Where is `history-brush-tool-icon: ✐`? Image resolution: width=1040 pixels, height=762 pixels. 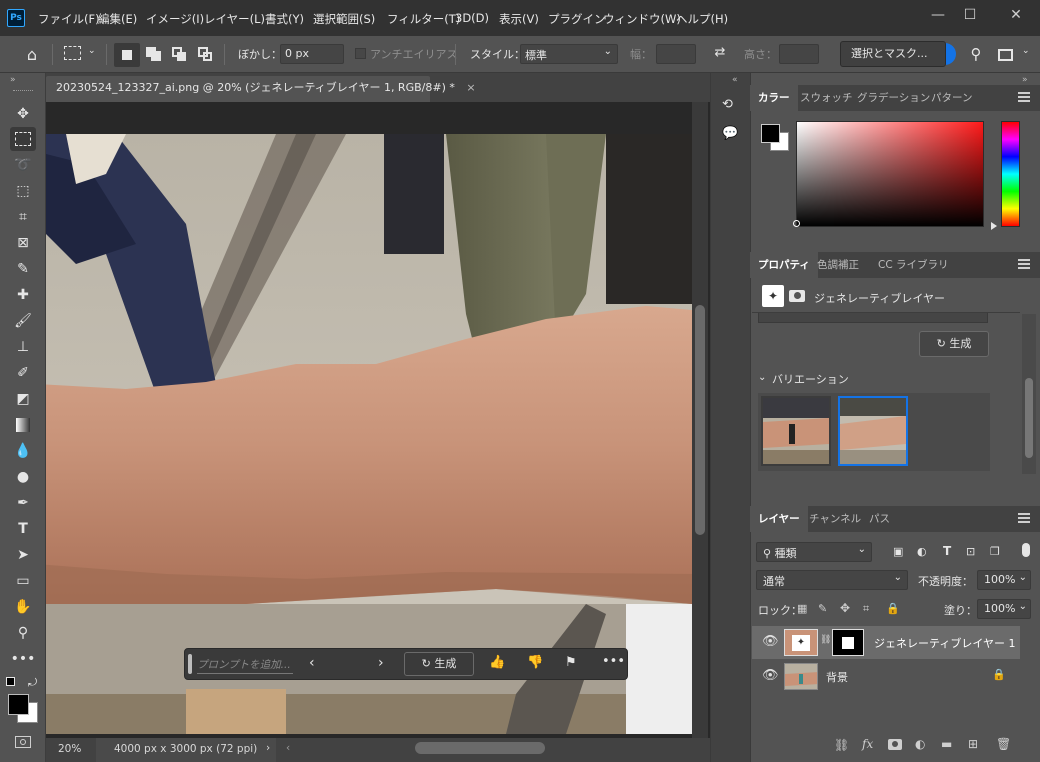 history-brush-tool-icon: ✐ is located at coordinates (23, 373).